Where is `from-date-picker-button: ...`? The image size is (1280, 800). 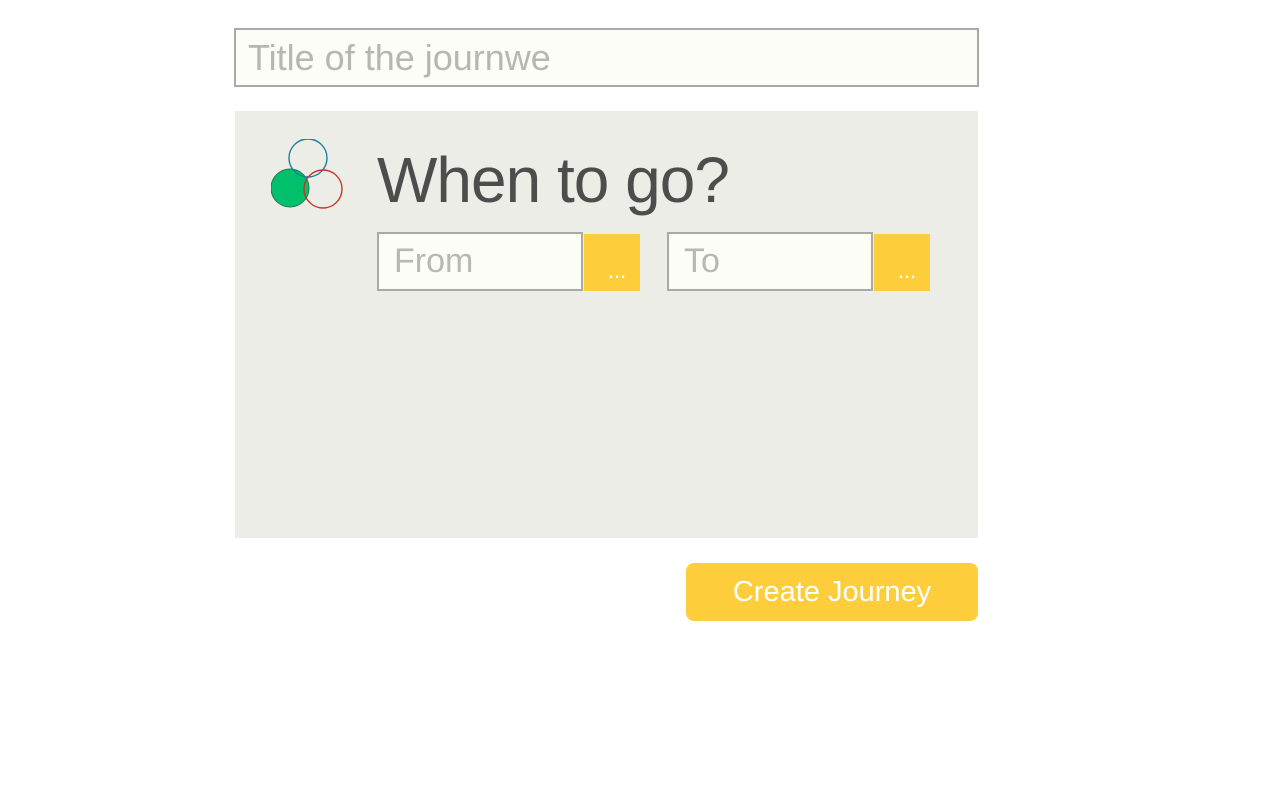 from-date-picker-button: ... is located at coordinates (612, 262).